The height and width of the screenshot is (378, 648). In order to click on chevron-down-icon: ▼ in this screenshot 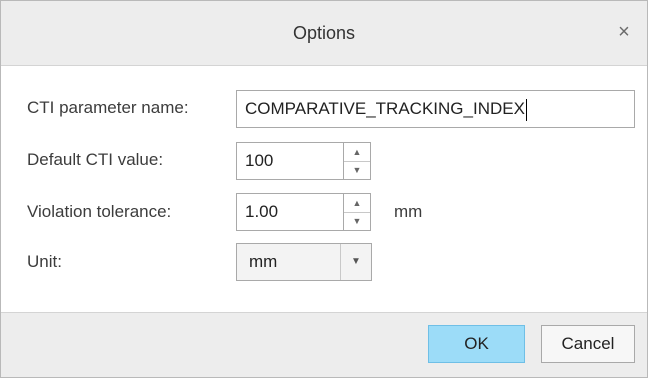, I will do `click(355, 262)`.